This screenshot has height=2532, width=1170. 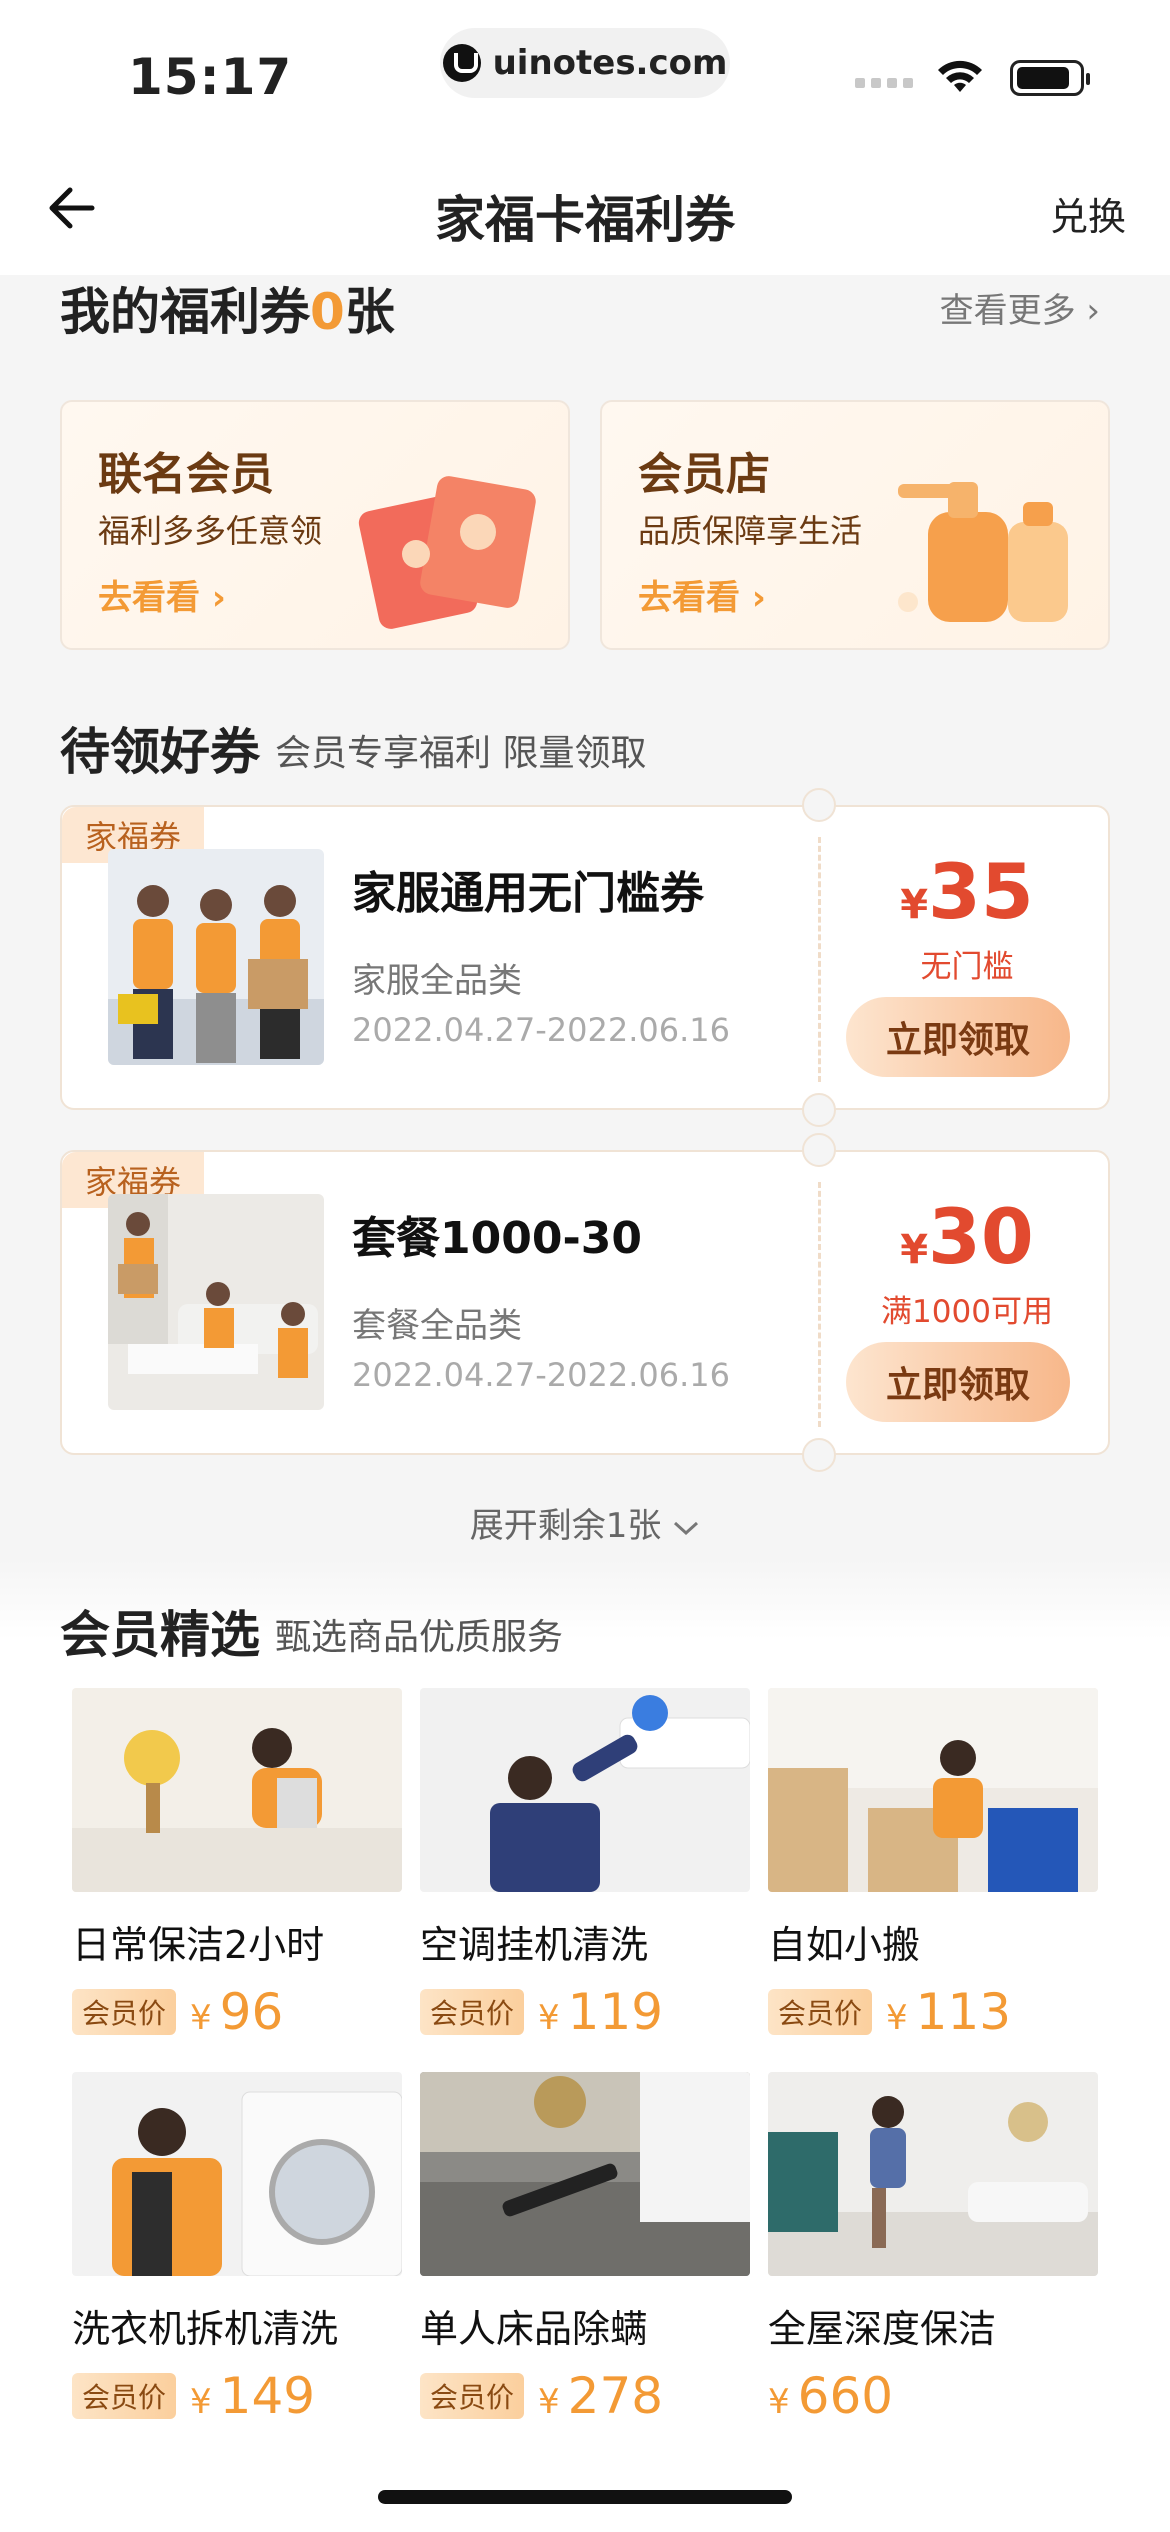 What do you see at coordinates (369, 312) in the screenshot?
I see `my-coupons-title-suffix: 张` at bounding box center [369, 312].